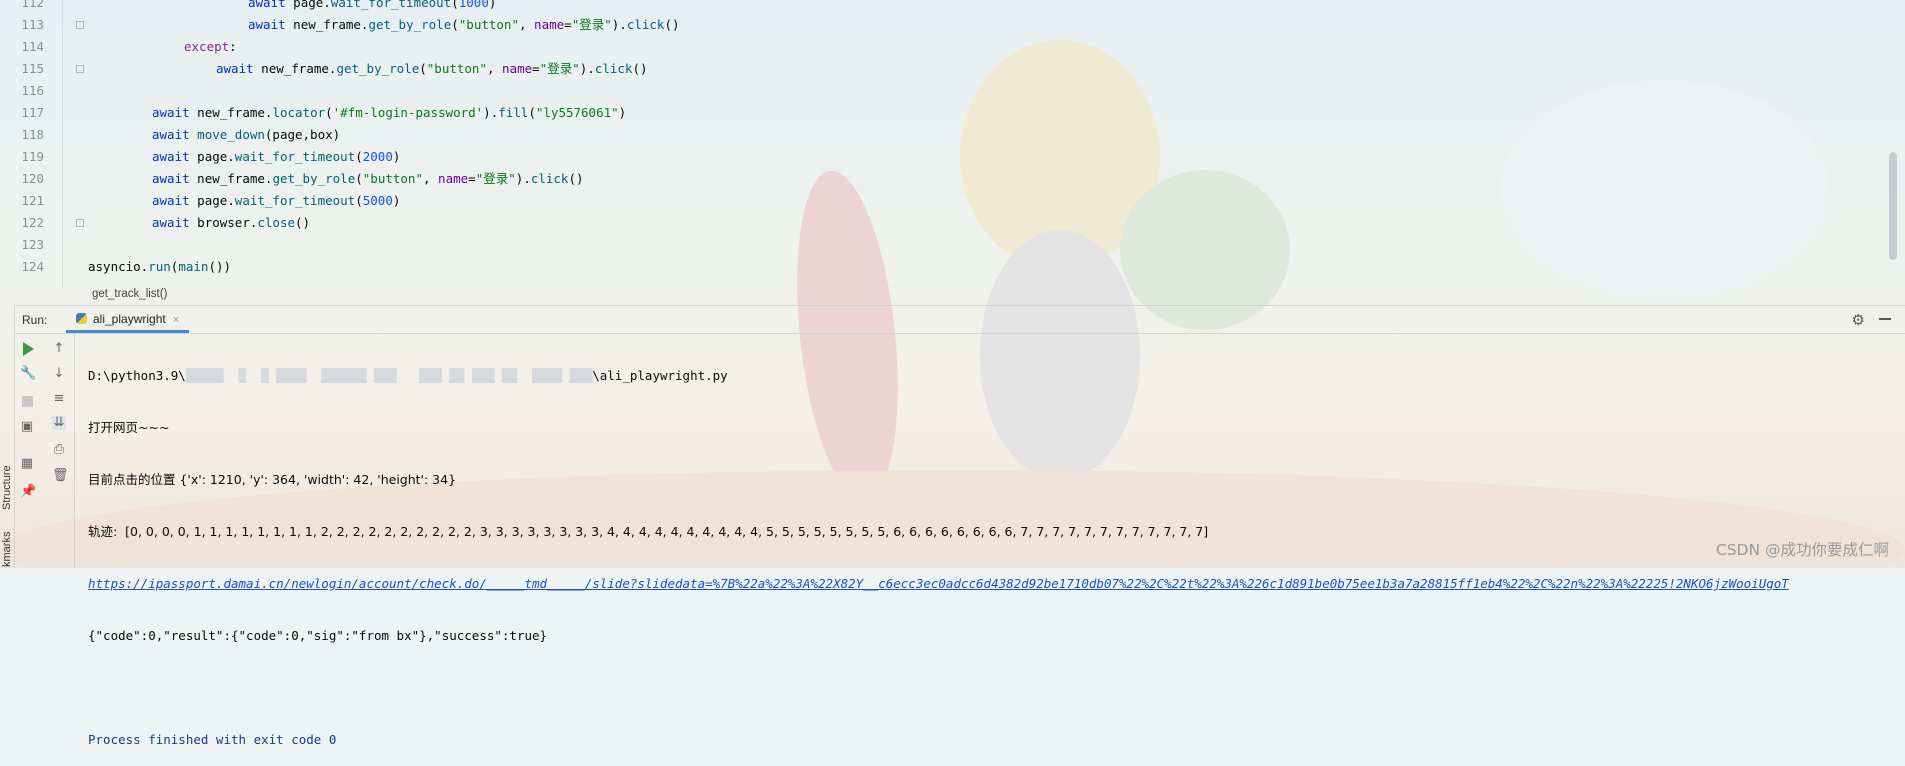 The height and width of the screenshot is (766, 1905). I want to click on print-icon: ⎙, so click(59, 450).